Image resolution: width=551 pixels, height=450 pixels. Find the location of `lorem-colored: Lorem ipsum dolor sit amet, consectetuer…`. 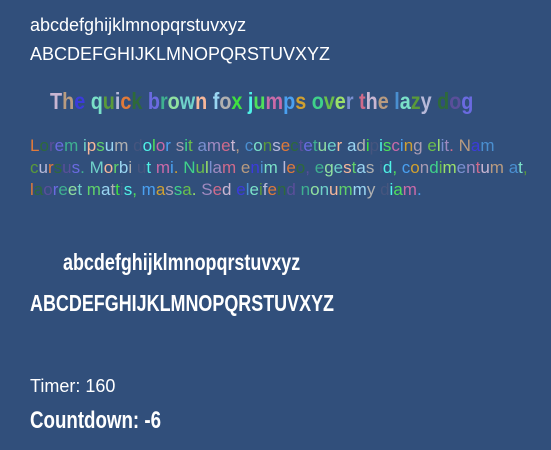

lorem-colored: Lorem ipsum dolor sit amet, consectetuer… is located at coordinates (280, 168).